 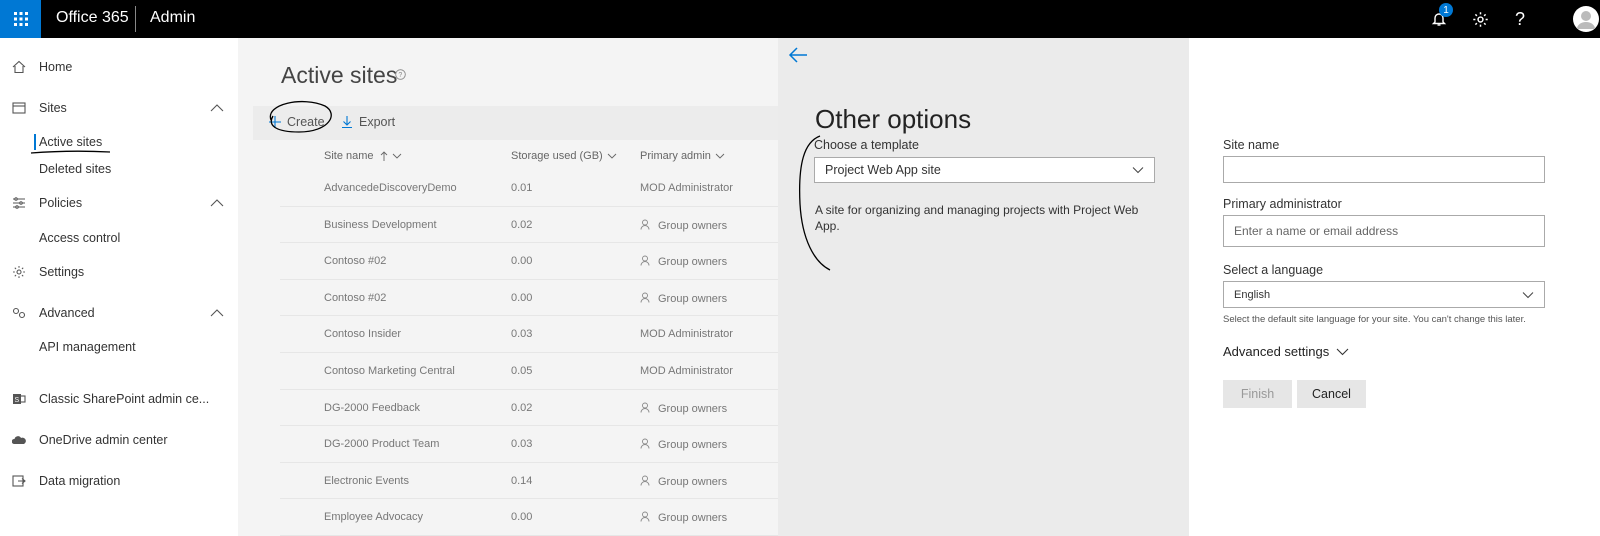 What do you see at coordinates (79, 238) in the screenshot?
I see `nav-item-access-control: Access control` at bounding box center [79, 238].